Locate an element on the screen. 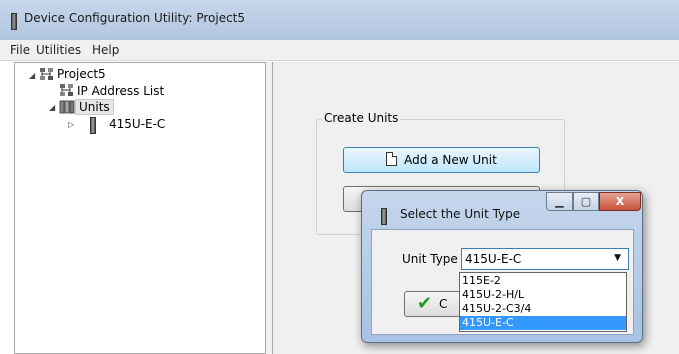 This screenshot has height=354, width=679. tree-node-project5: Project5 is located at coordinates (81, 74).